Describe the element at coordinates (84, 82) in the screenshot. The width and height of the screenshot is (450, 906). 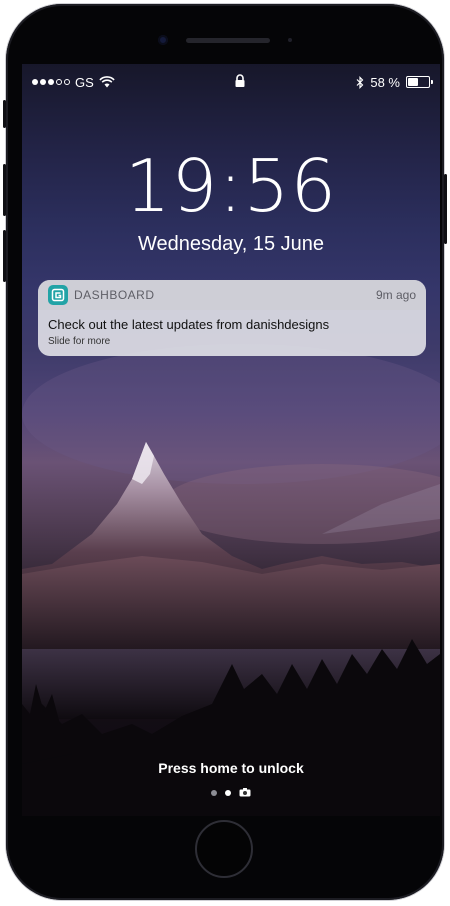
I see `carrier-name: GS` at that location.